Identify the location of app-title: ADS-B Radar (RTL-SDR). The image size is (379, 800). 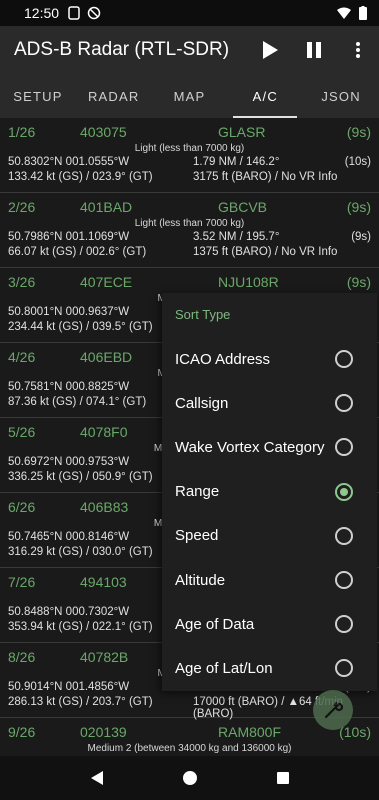
(122, 49).